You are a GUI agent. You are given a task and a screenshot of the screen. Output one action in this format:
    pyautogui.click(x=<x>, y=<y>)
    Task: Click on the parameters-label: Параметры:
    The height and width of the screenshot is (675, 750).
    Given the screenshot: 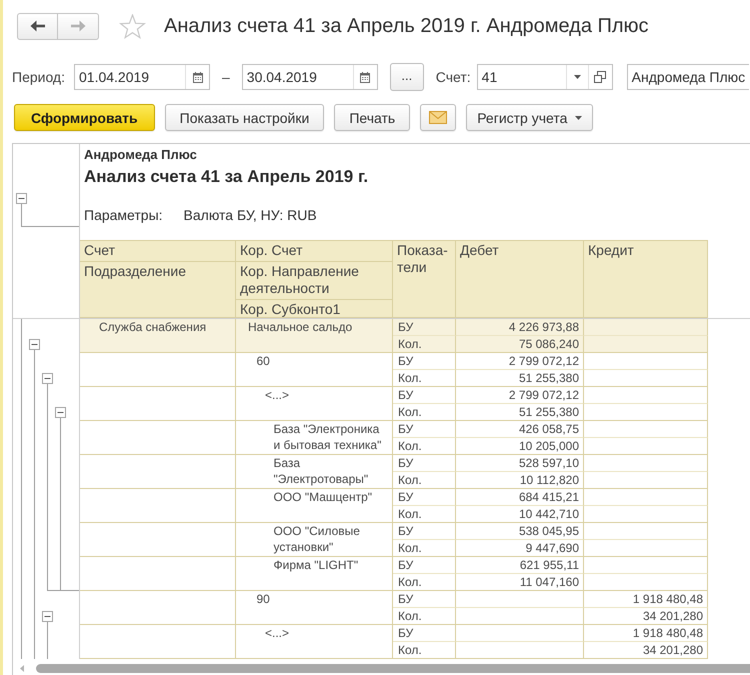 What is the action you would take?
    pyautogui.click(x=123, y=215)
    